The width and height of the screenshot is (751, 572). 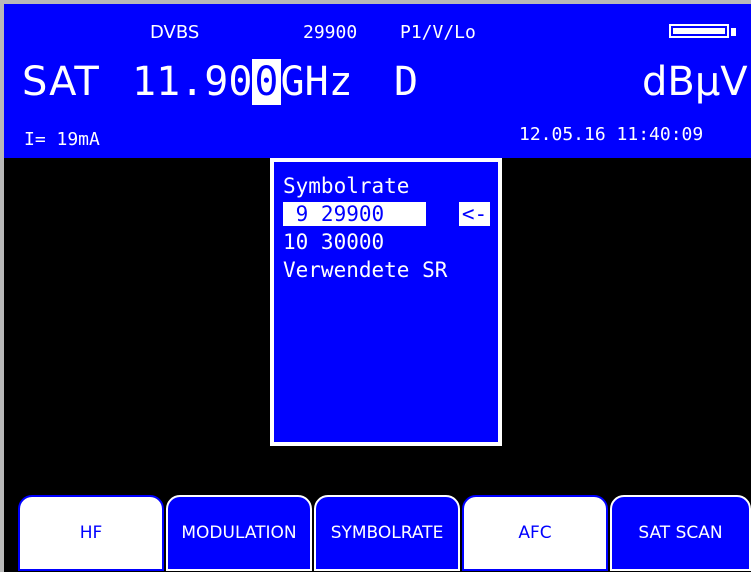 I want to click on battery-tip, so click(x=733, y=32).